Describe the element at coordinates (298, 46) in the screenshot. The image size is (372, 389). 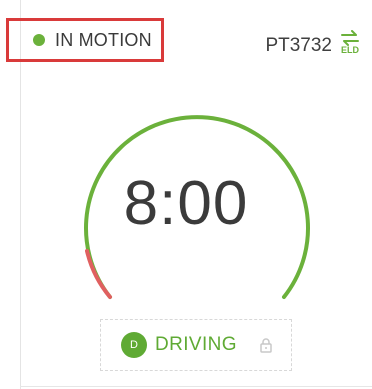
I see `vehicle-id: PT3732` at that location.